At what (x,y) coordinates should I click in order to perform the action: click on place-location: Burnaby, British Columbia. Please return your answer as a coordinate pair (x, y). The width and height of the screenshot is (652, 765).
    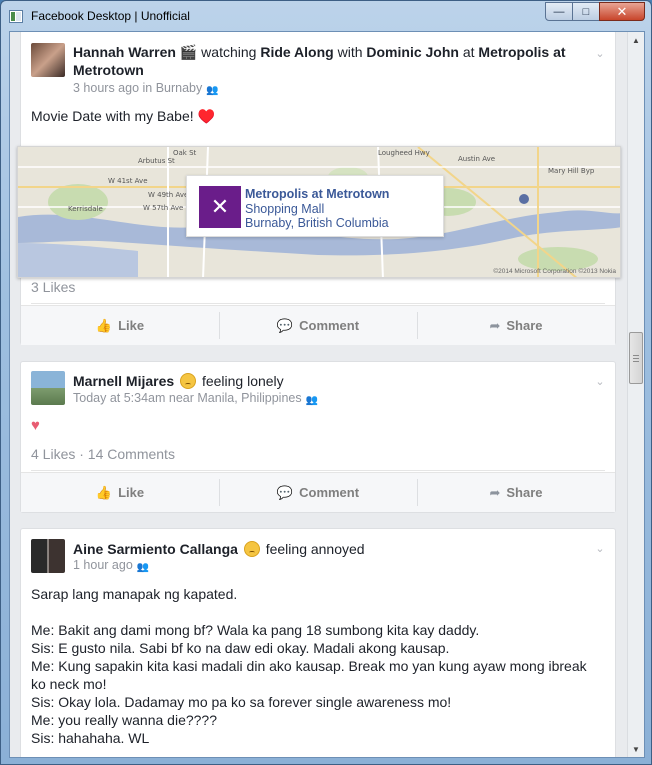
    Looking at the image, I should click on (317, 223).